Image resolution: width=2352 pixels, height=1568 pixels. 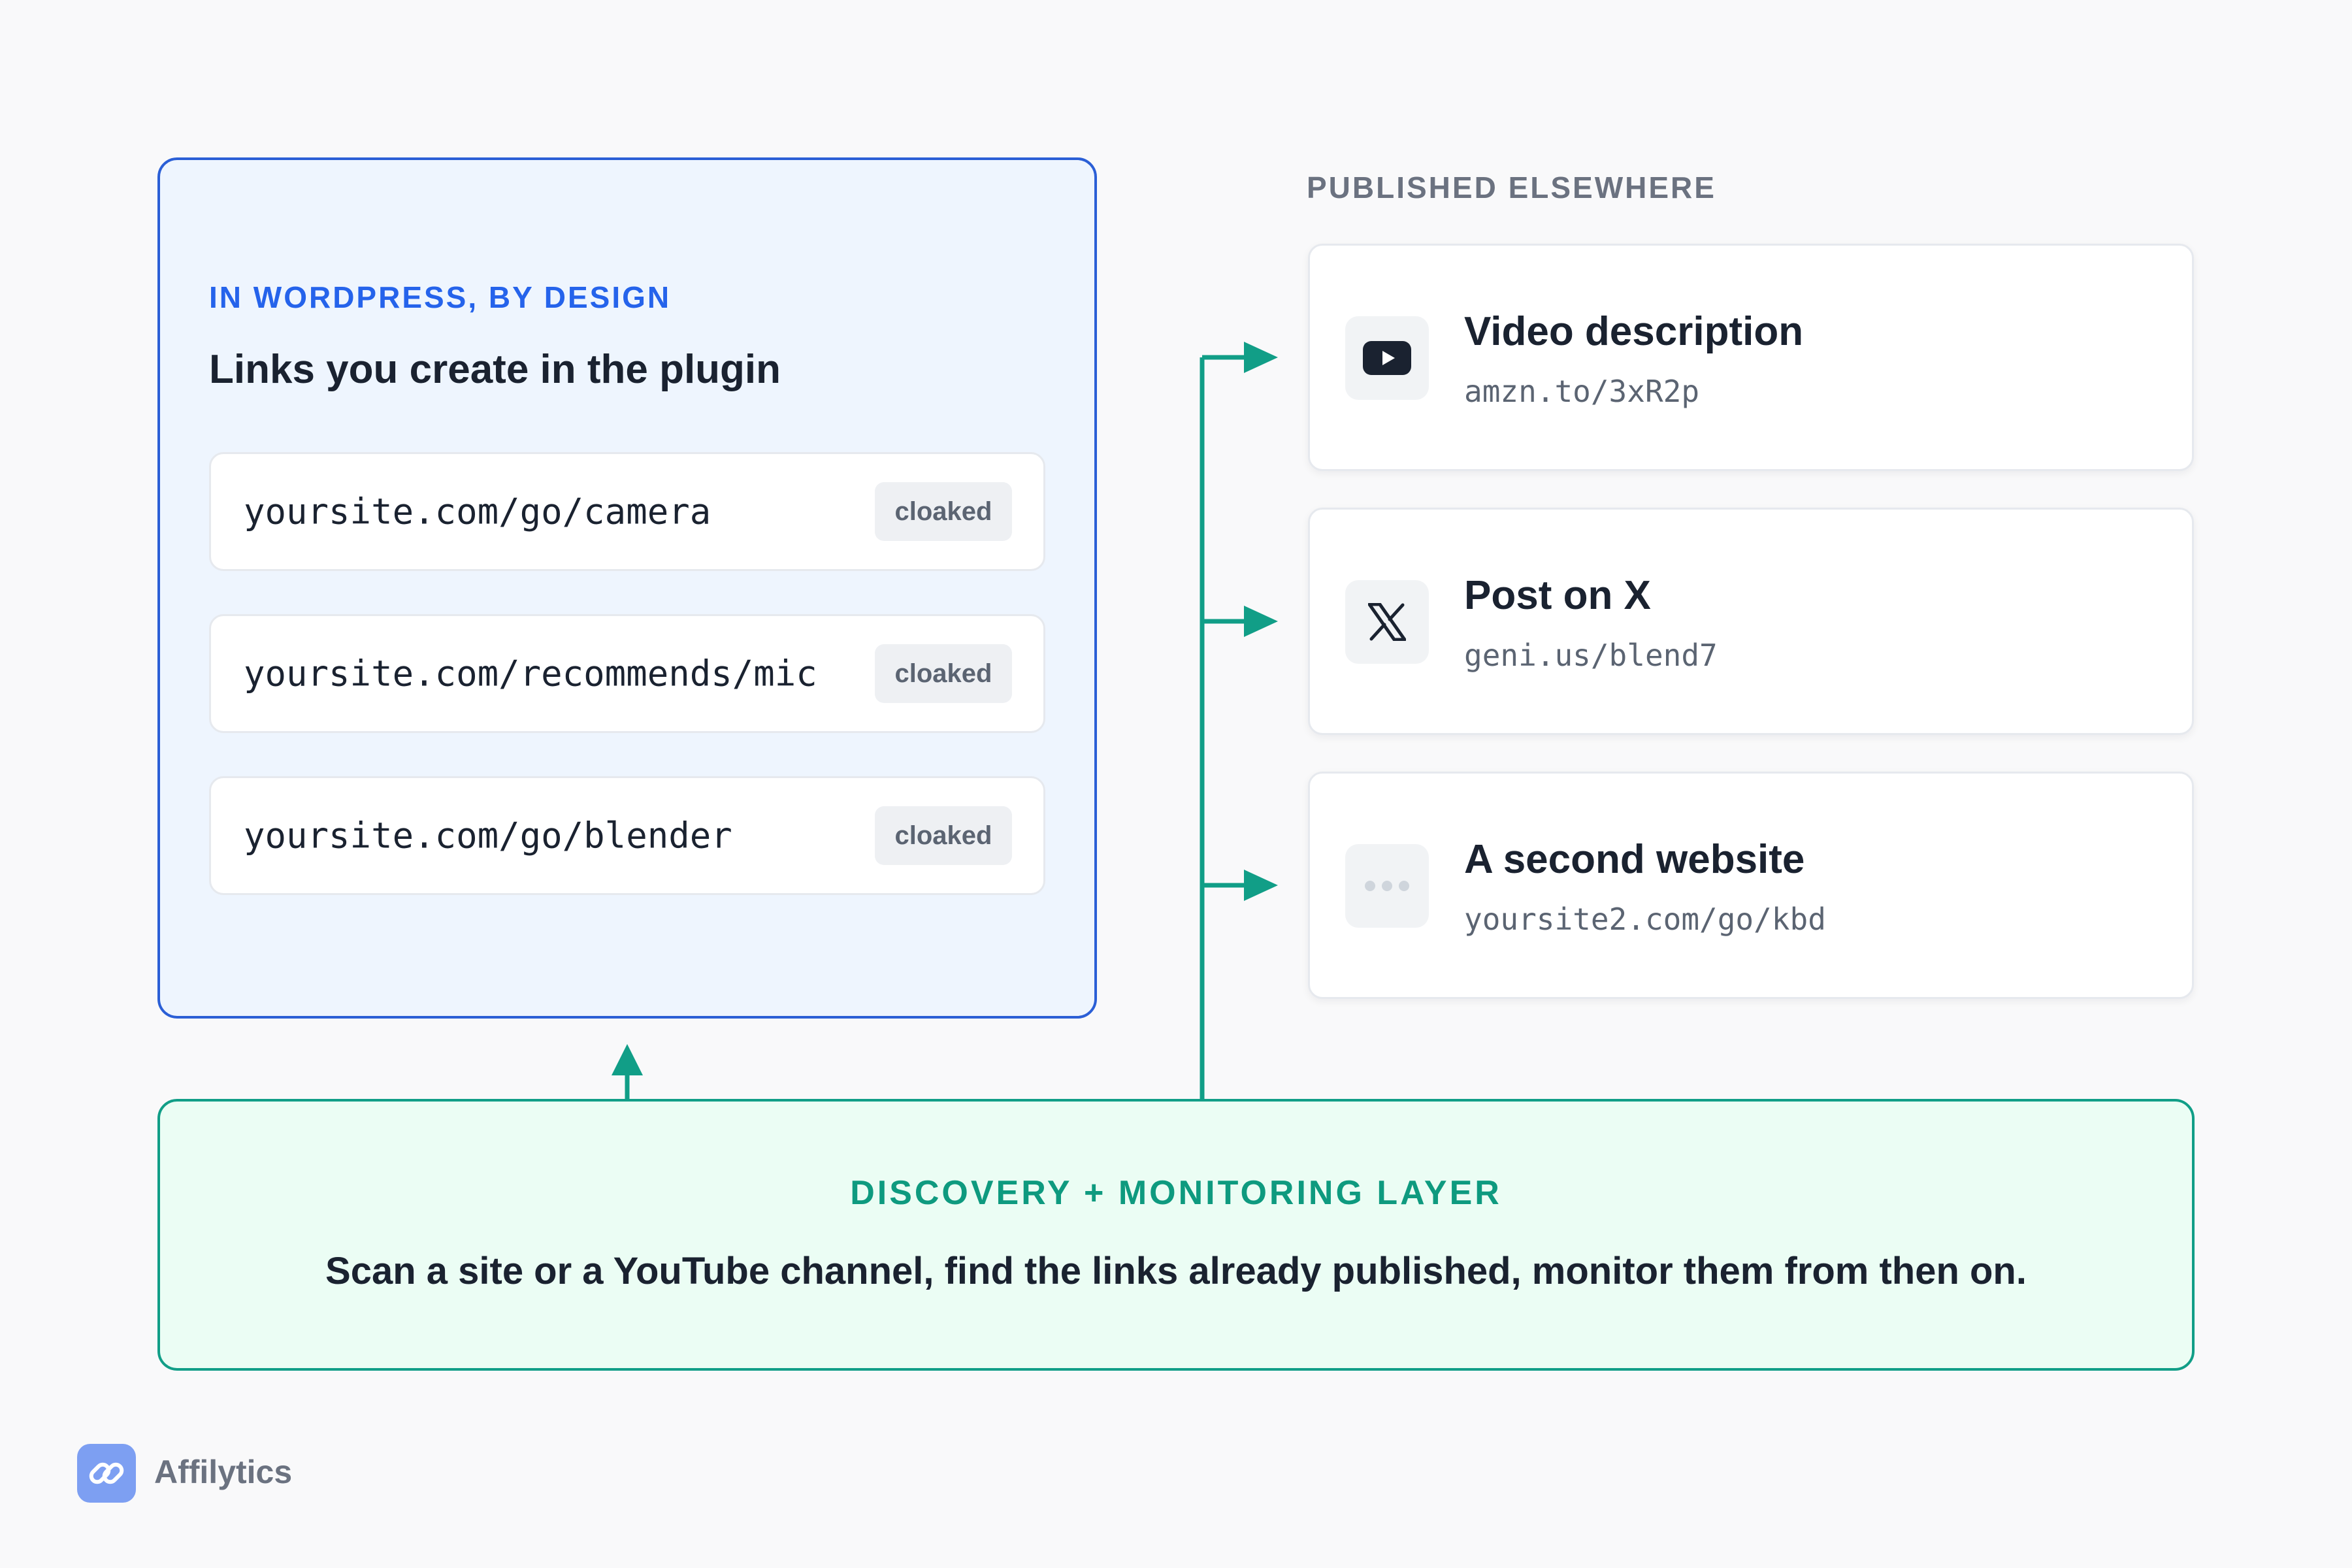 What do you see at coordinates (1176, 1193) in the screenshot?
I see `discovery-eyebrow: DISCOVERY + MONITORING LAYER` at bounding box center [1176, 1193].